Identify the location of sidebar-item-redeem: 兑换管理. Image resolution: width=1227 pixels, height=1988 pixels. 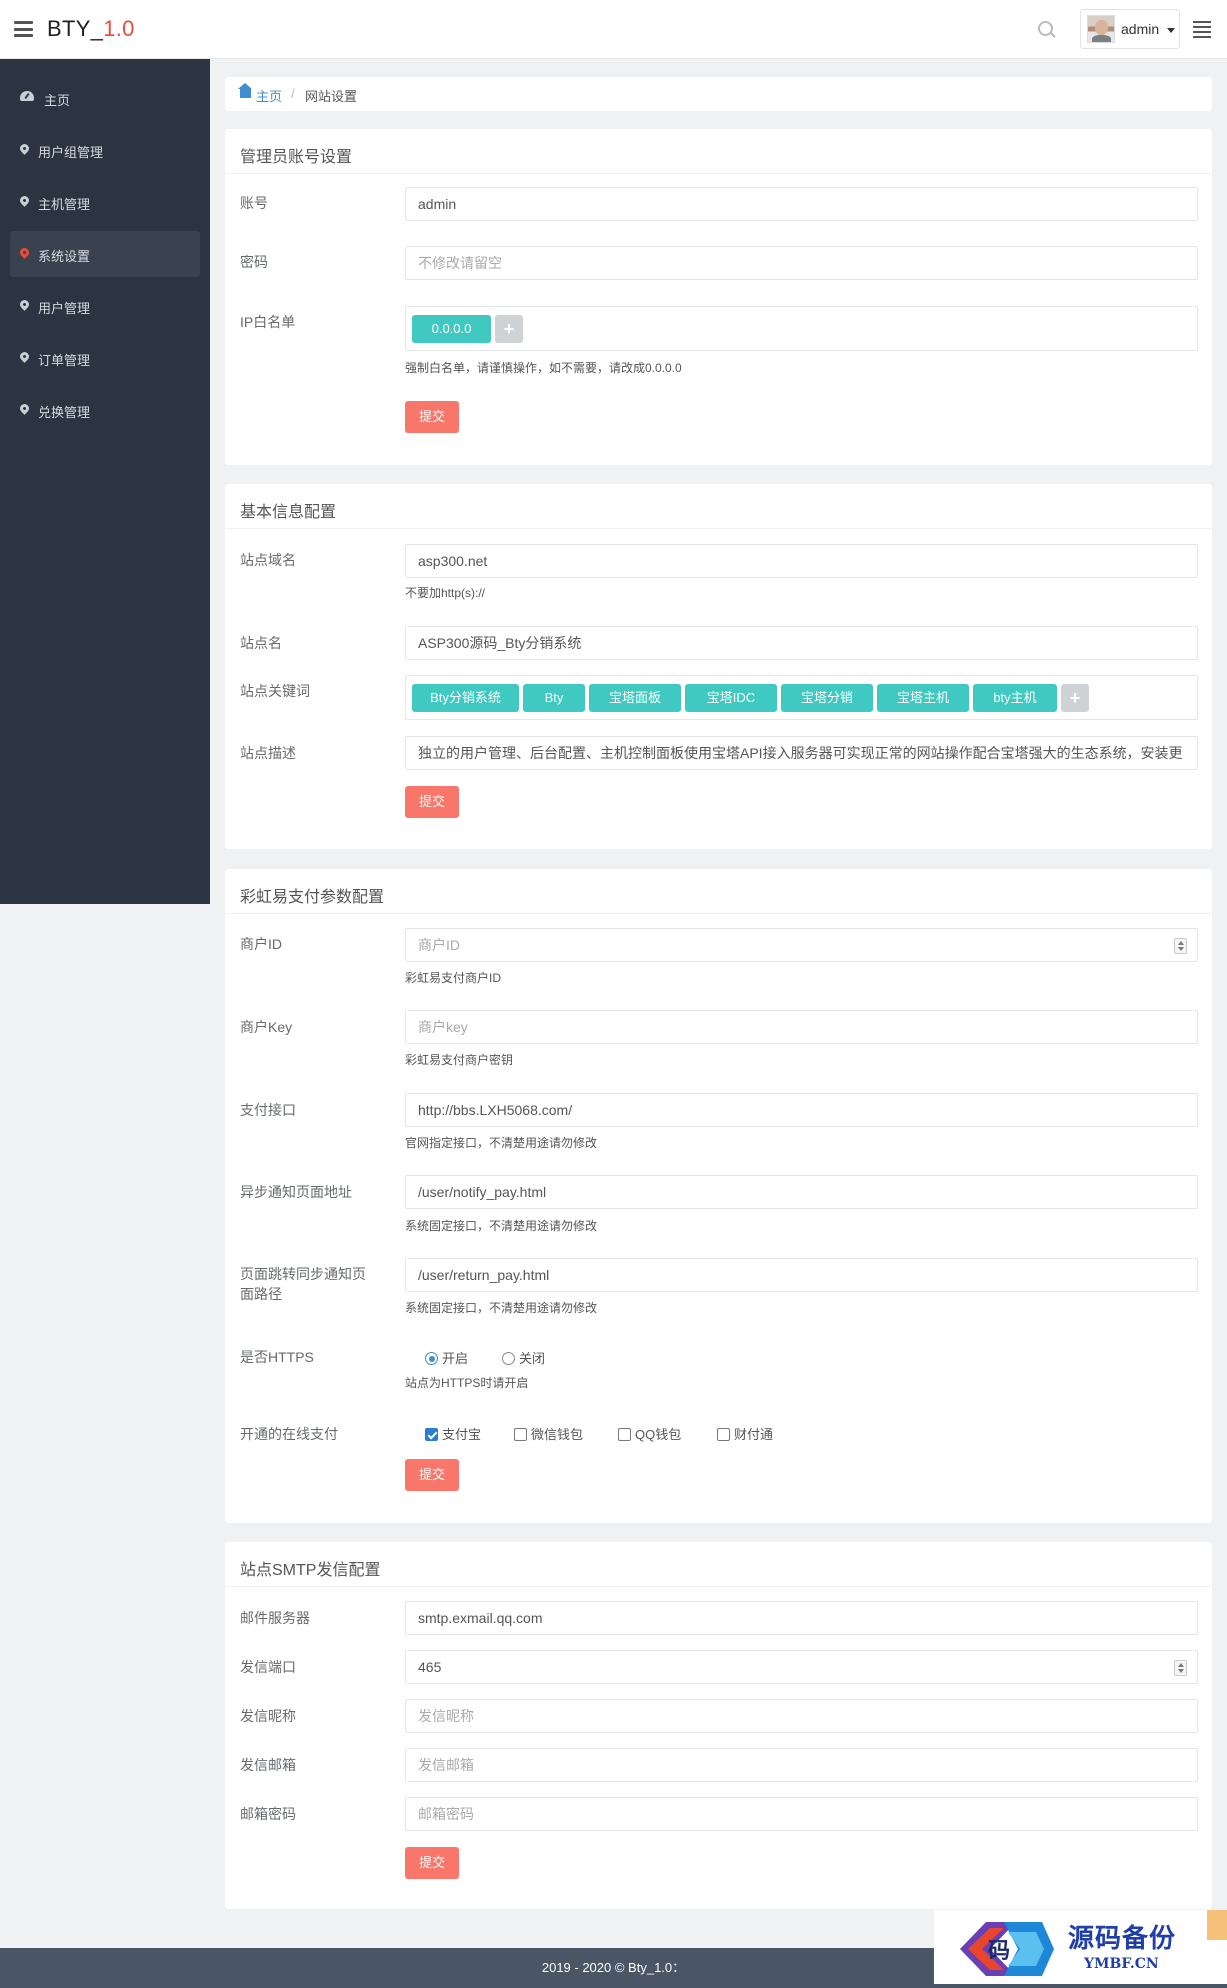
(105, 410).